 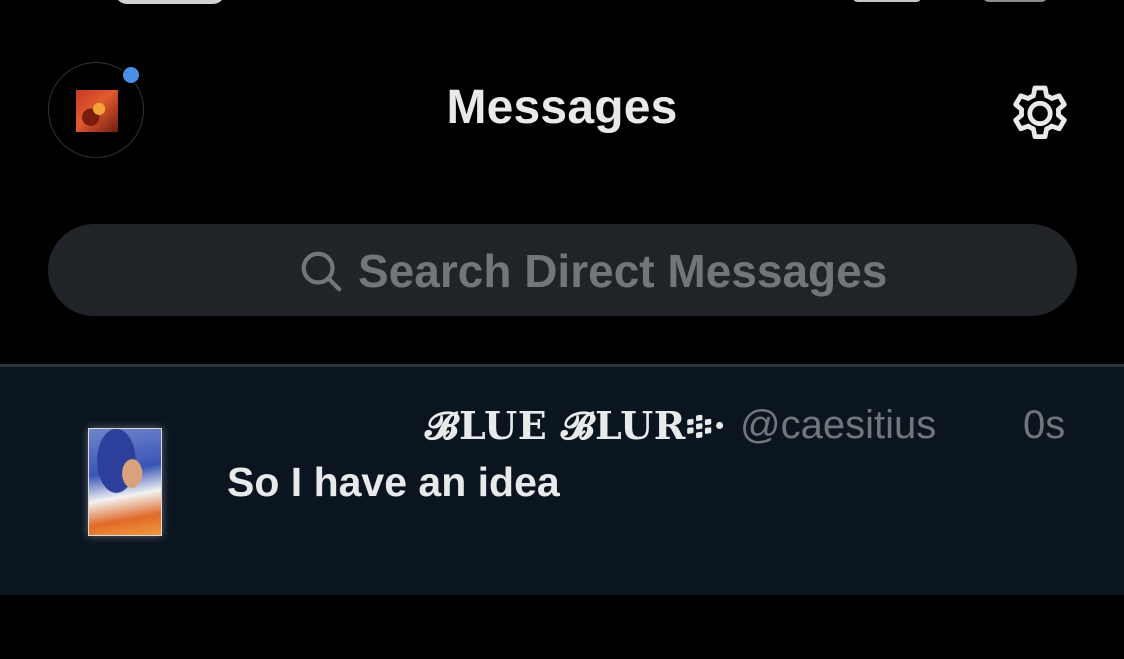 What do you see at coordinates (125, 482) in the screenshot?
I see `conversation-avatar` at bounding box center [125, 482].